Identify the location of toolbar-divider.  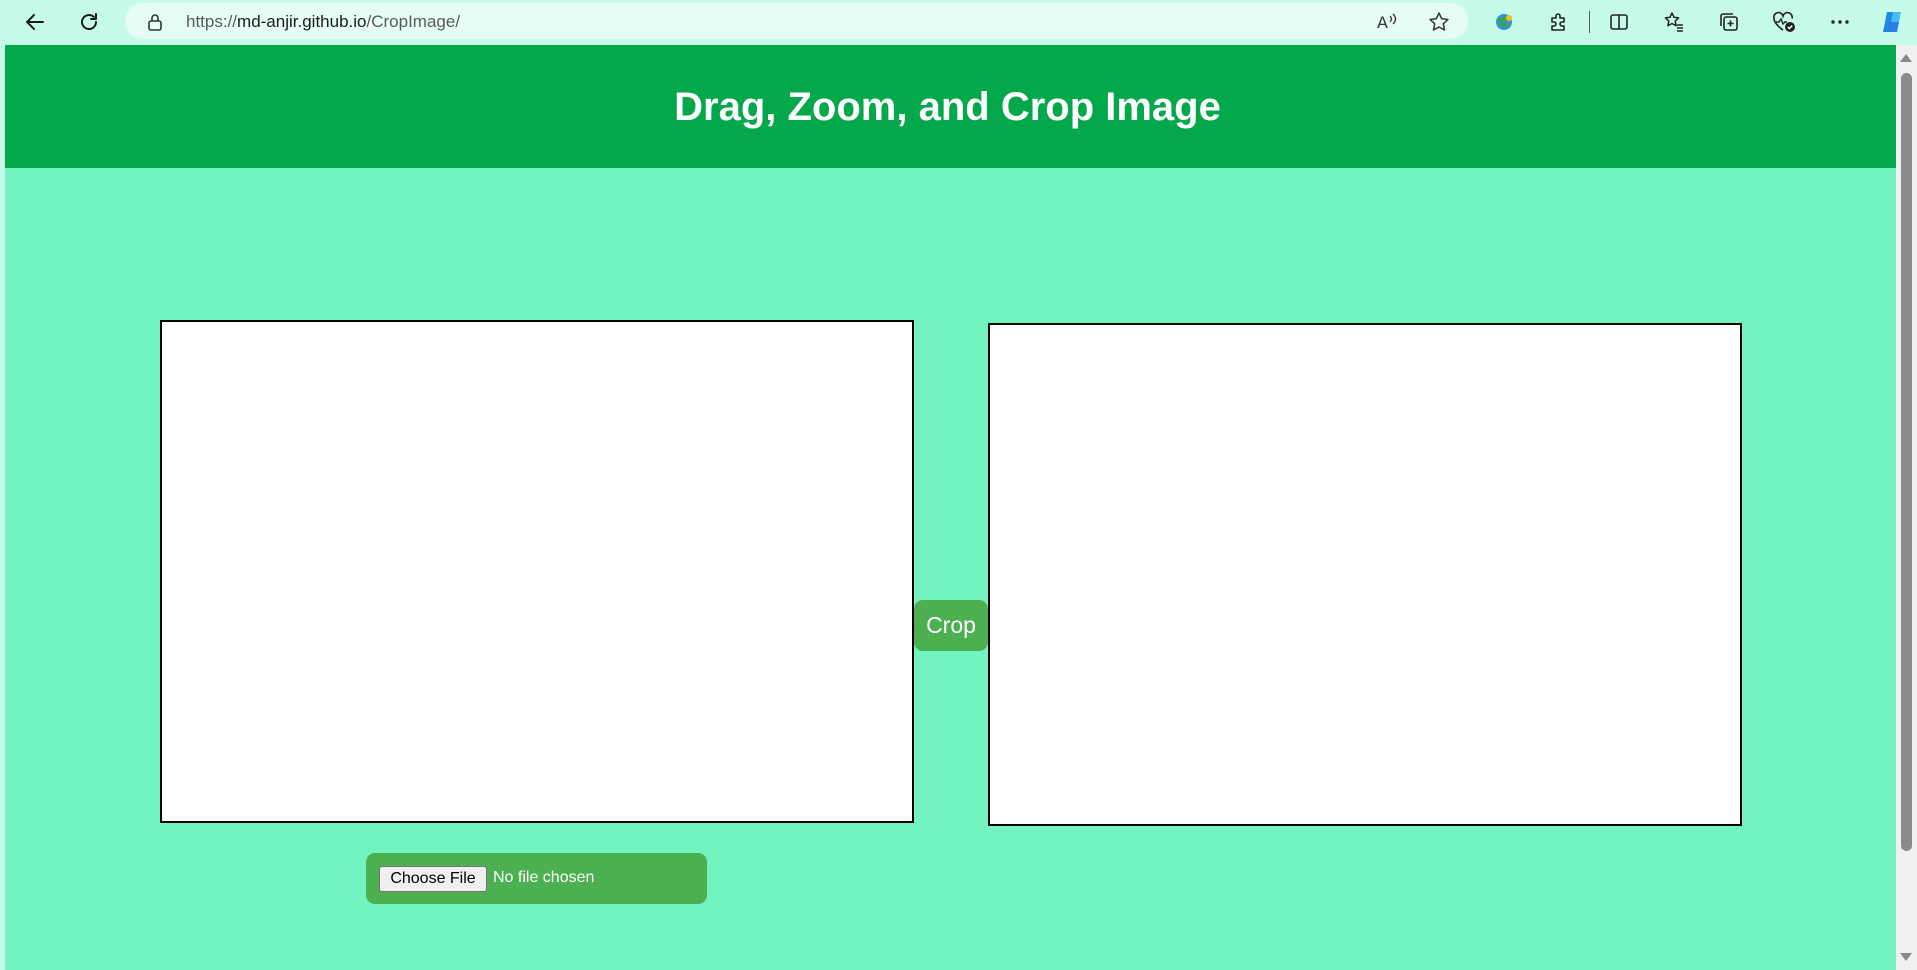
(1589, 22).